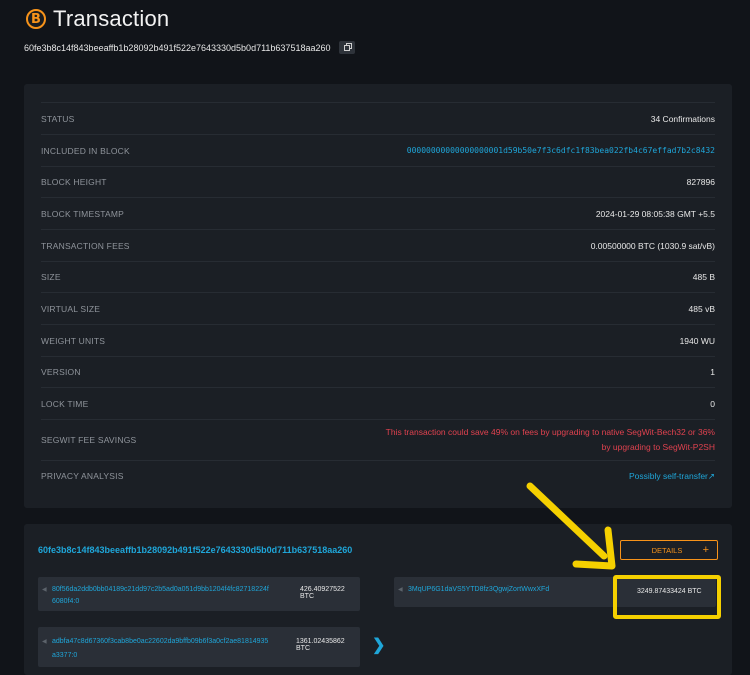  Describe the element at coordinates (85, 150) in the screenshot. I see `detail-label: INCLUDED IN BLOCK` at that location.